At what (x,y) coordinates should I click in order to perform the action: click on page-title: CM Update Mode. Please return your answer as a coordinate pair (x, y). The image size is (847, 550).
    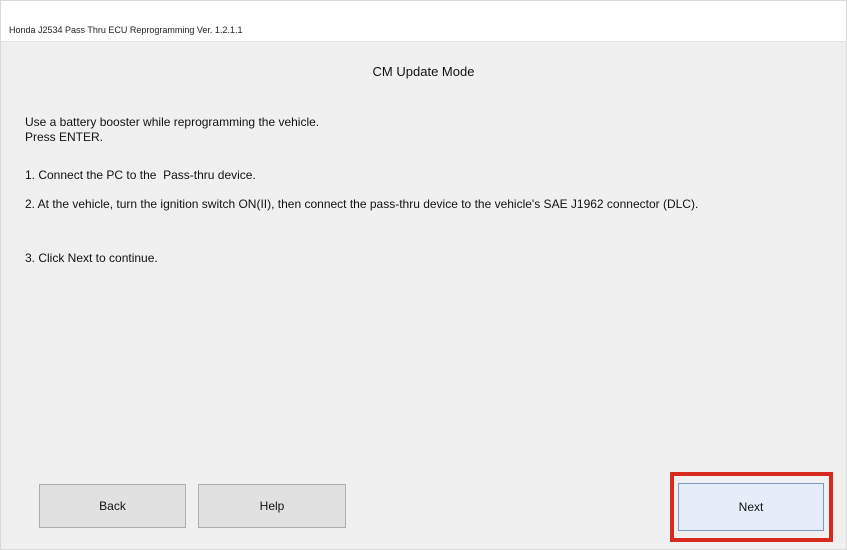
    Looking at the image, I should click on (423, 71).